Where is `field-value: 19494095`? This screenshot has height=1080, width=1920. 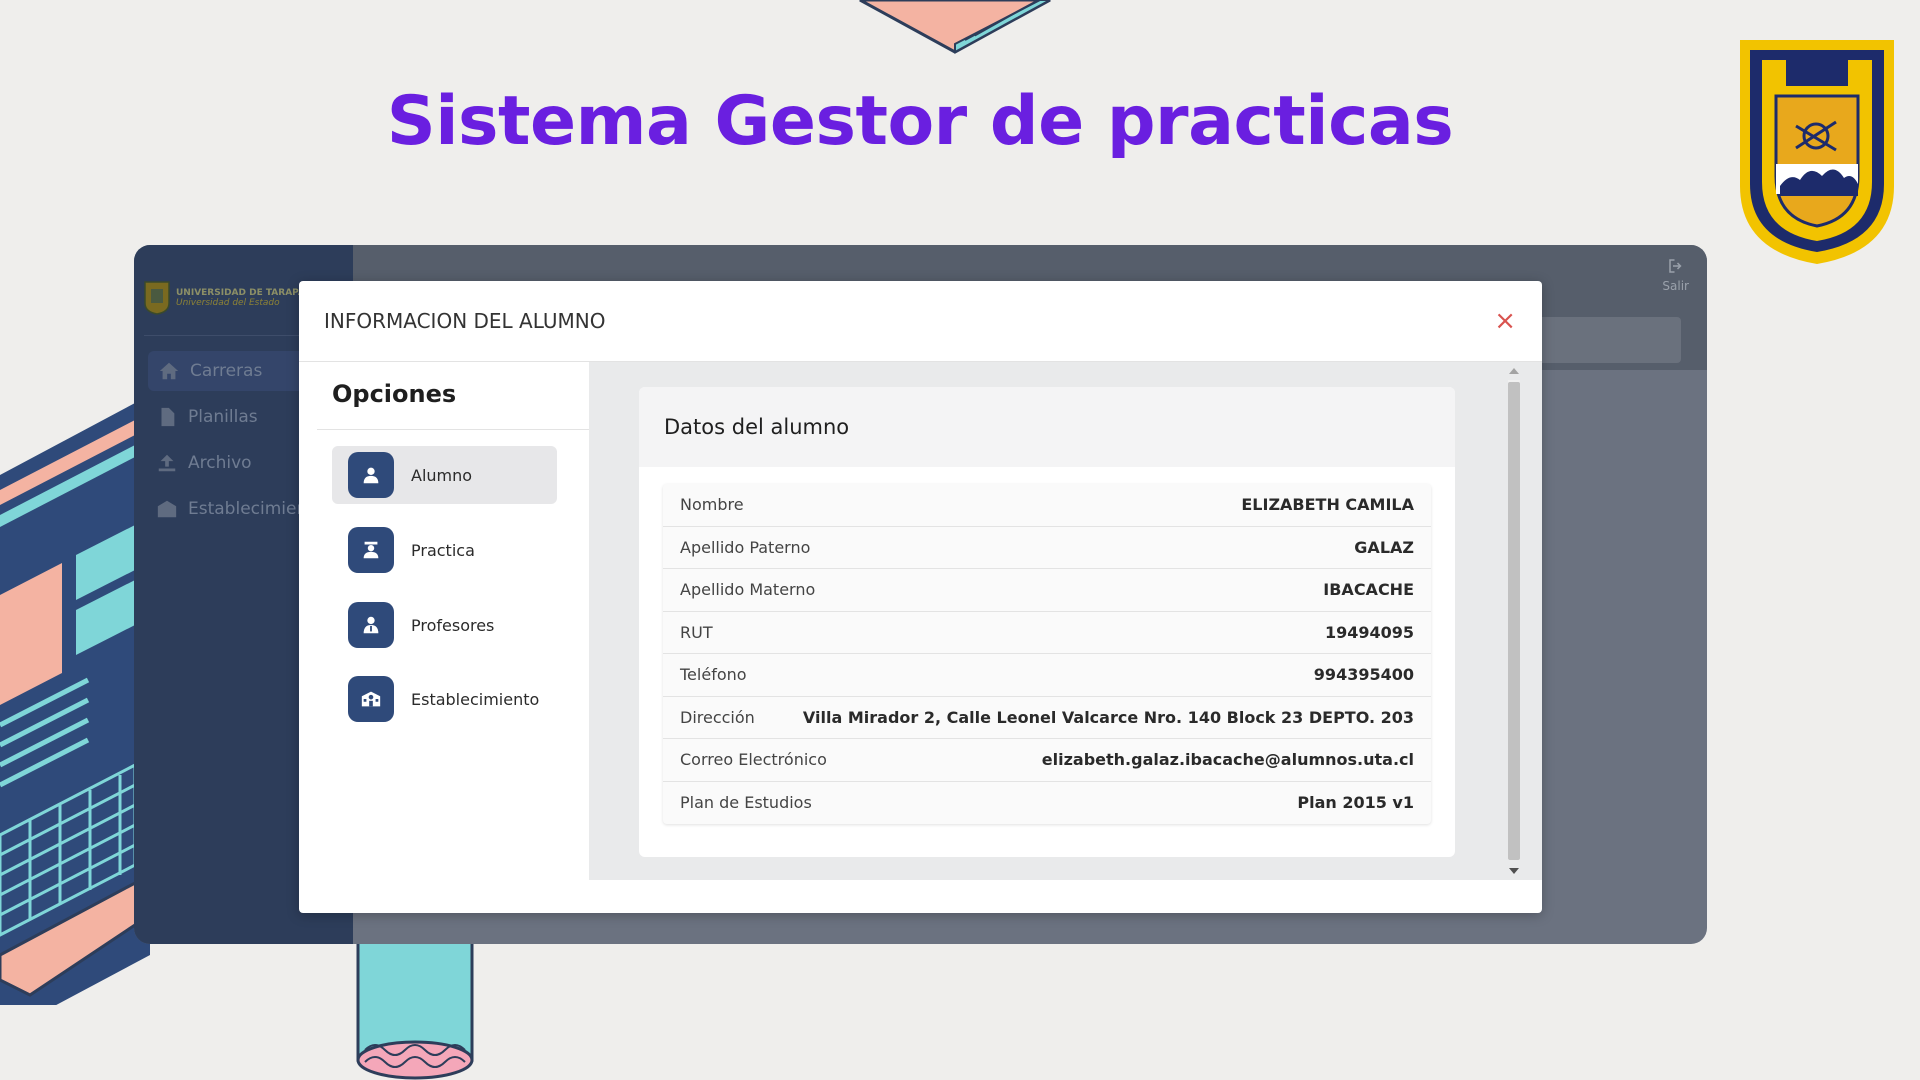 field-value: 19494095 is located at coordinates (1369, 632).